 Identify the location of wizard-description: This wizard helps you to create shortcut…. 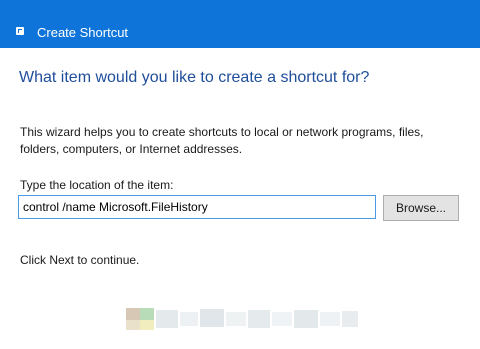
(222, 140).